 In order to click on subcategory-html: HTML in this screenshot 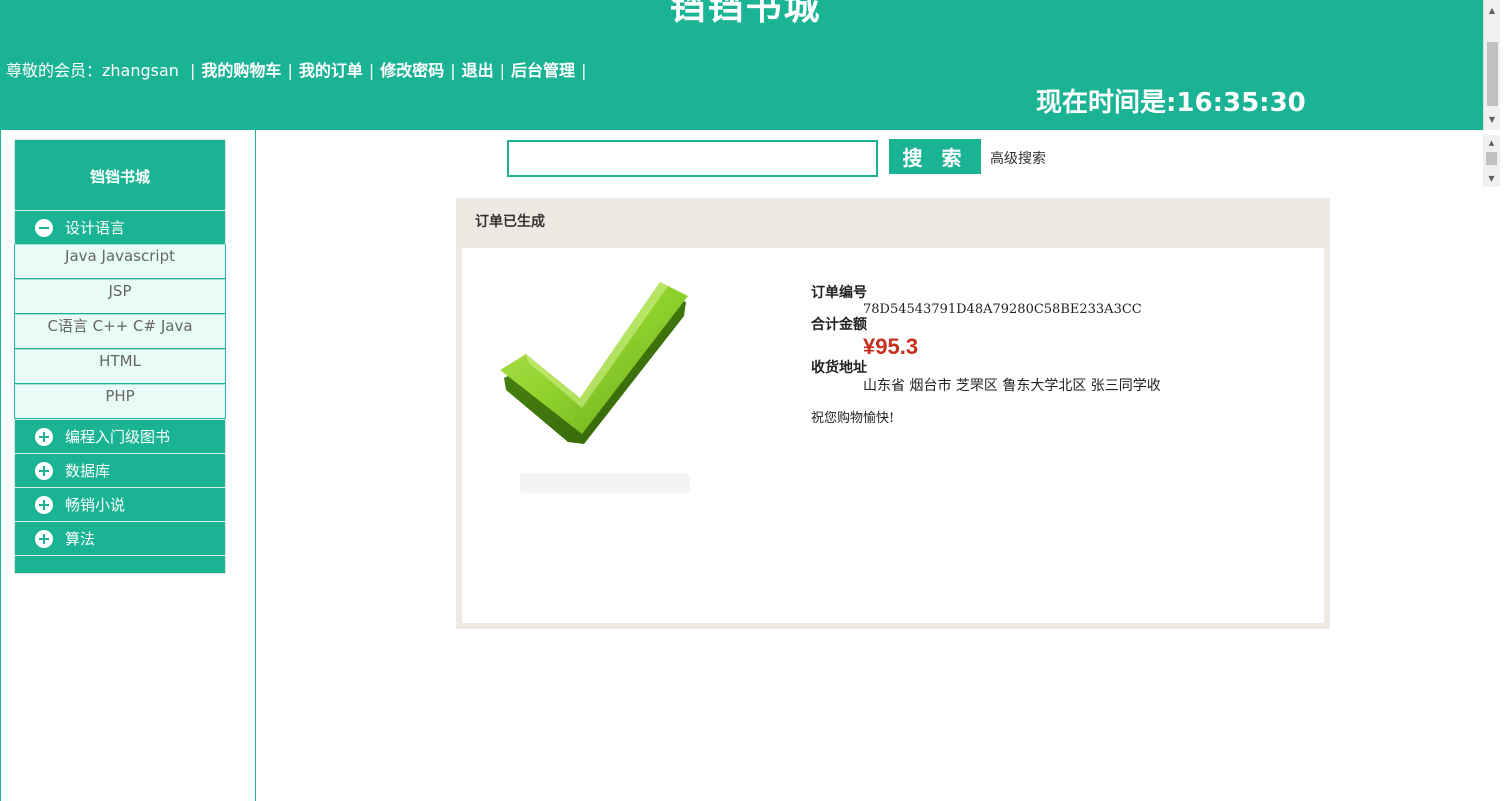, I will do `click(120, 366)`.